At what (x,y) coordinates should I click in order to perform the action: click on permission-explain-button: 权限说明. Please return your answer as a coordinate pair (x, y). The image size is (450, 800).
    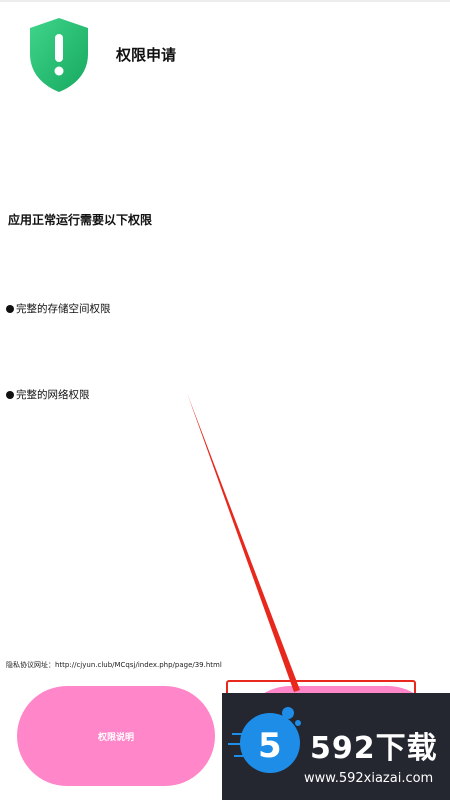
    Looking at the image, I should click on (116, 736).